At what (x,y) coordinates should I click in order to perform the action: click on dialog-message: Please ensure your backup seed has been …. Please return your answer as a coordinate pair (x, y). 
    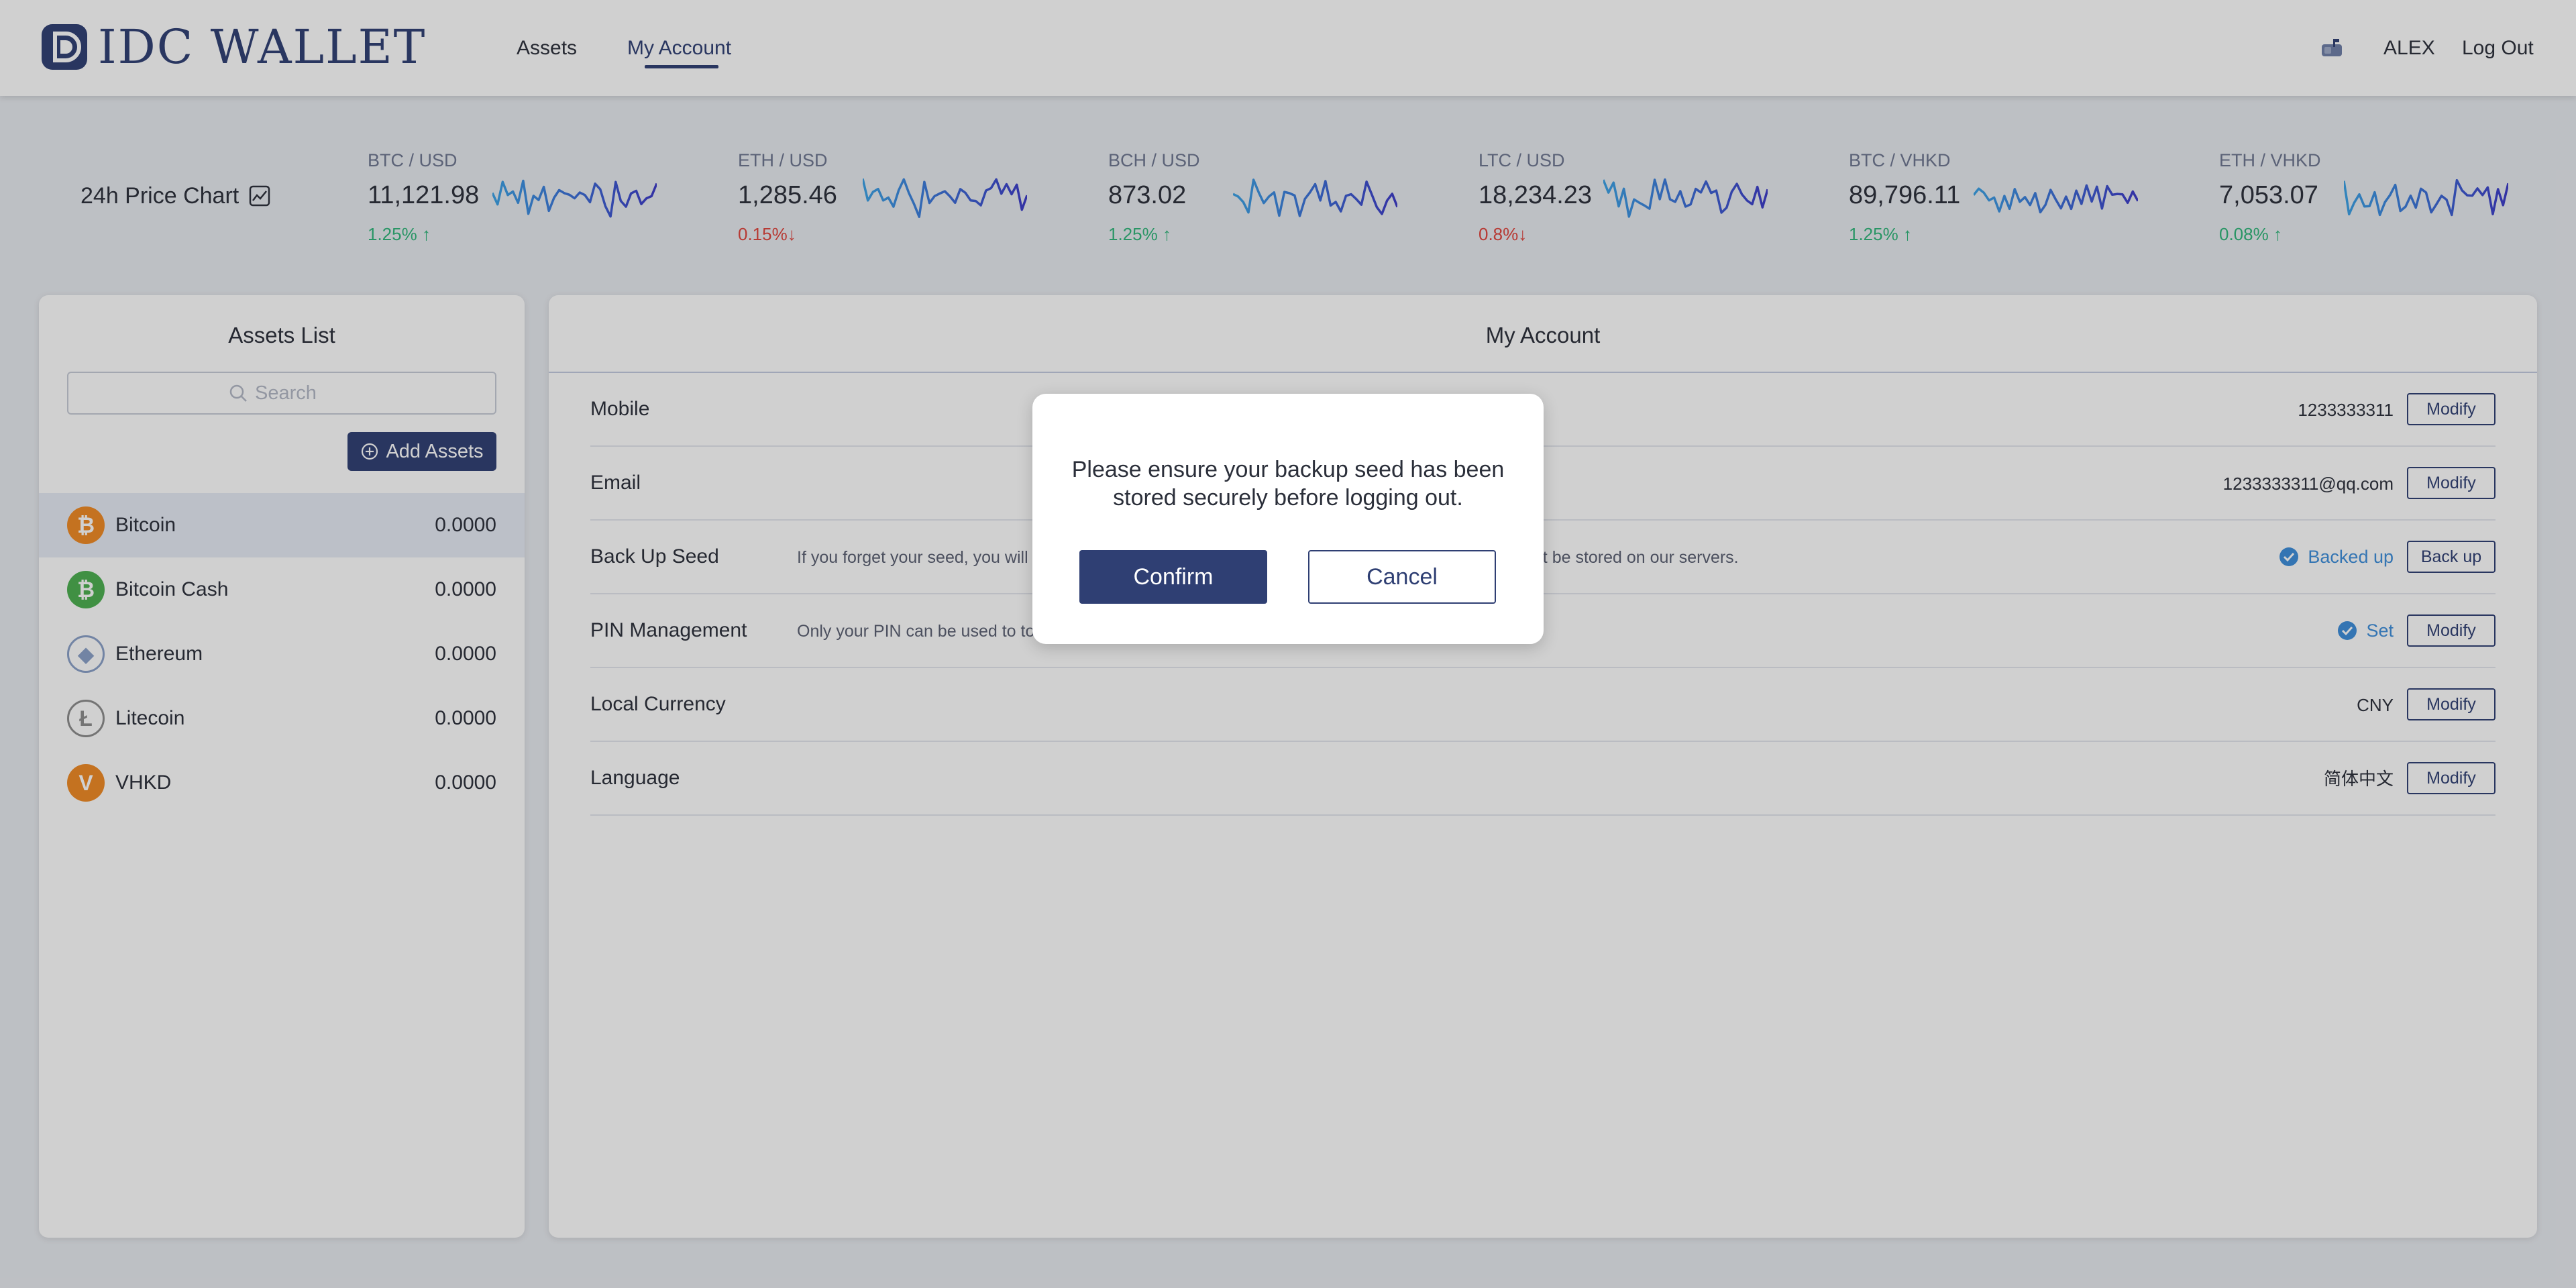
    Looking at the image, I should click on (1288, 484).